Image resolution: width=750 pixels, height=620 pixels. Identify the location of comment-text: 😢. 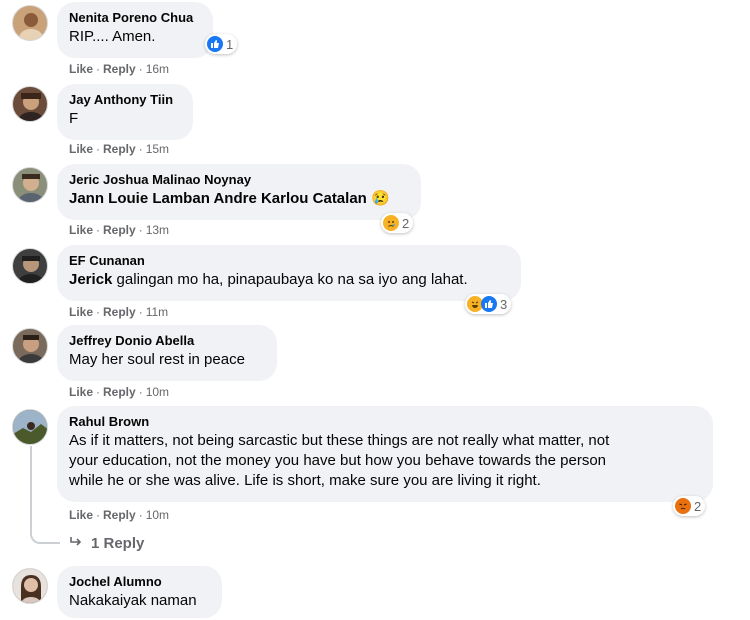
(380, 198).